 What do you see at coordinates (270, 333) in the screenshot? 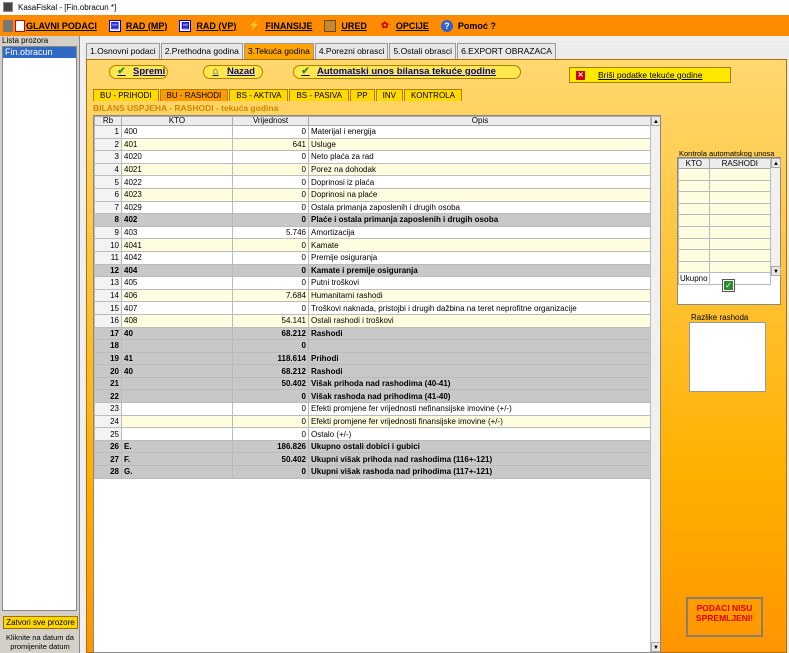
I see `cell-vr: 68.212` at bounding box center [270, 333].